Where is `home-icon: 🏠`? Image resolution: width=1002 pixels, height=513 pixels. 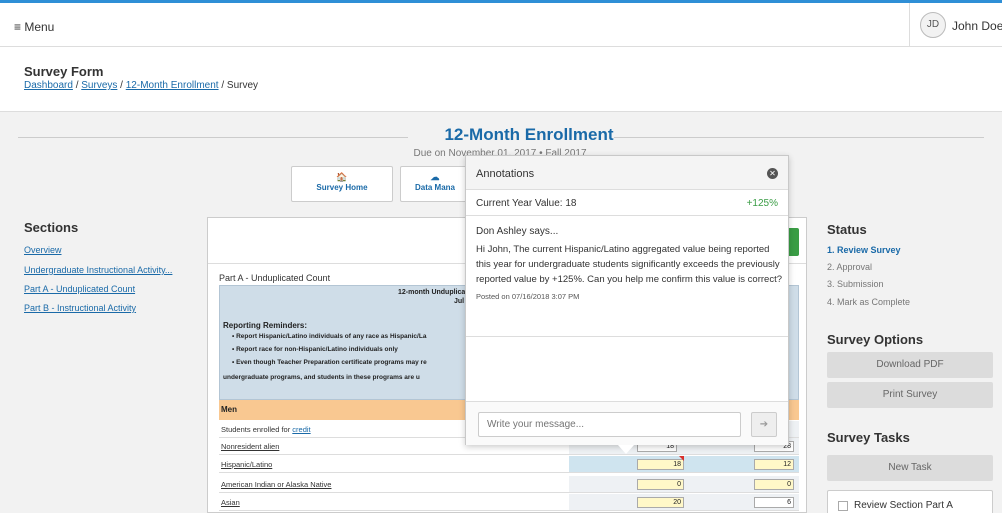 home-icon: 🏠 is located at coordinates (342, 177).